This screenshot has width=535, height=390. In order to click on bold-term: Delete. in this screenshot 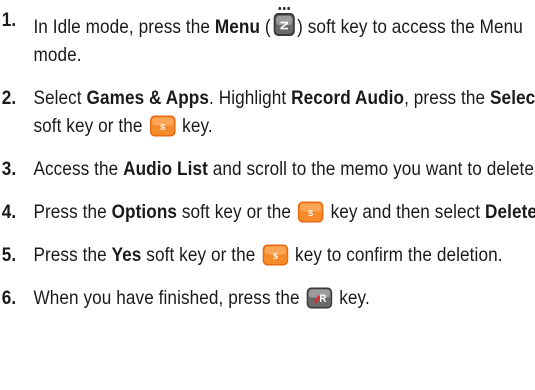, I will do `click(510, 212)`.